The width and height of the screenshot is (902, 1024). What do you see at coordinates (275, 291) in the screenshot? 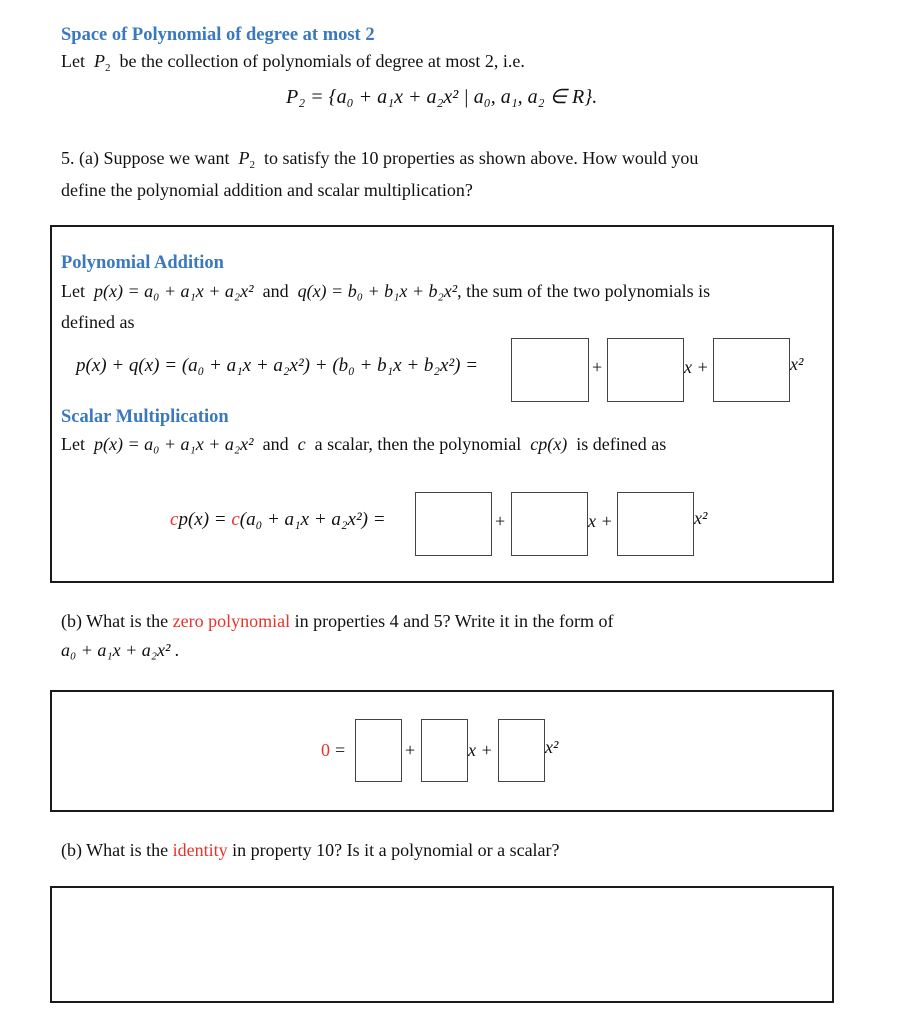
I see `addition-and: and` at bounding box center [275, 291].